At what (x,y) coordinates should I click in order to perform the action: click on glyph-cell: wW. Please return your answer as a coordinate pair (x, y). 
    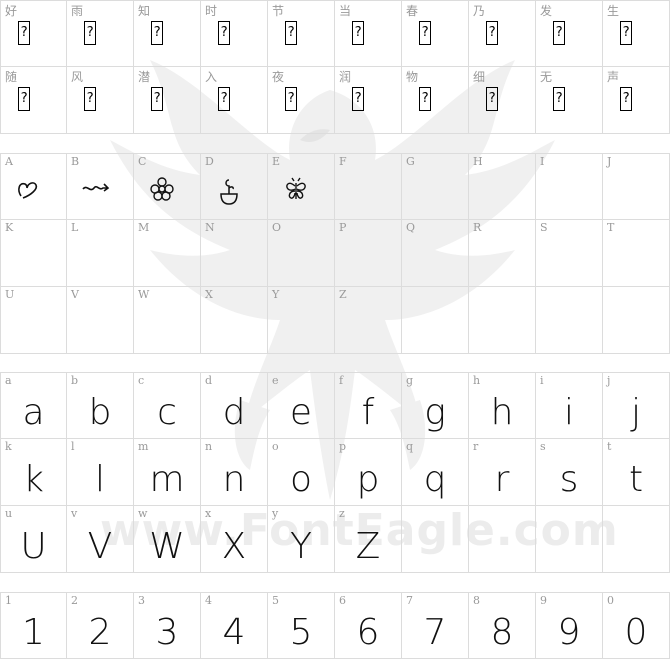
    Looking at the image, I should click on (167, 539).